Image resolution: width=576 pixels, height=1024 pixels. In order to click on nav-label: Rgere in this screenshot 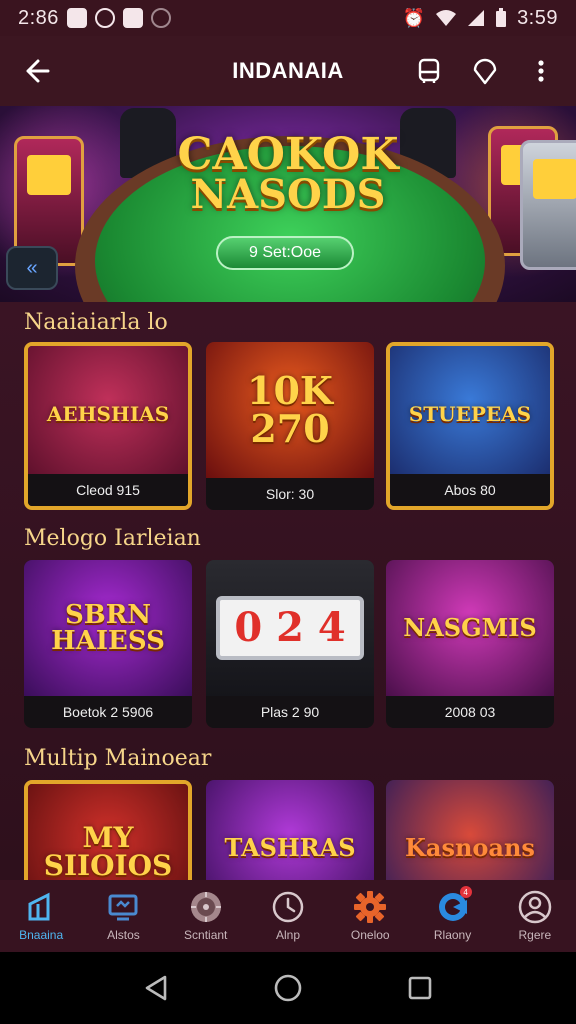, I will do `click(535, 935)`.